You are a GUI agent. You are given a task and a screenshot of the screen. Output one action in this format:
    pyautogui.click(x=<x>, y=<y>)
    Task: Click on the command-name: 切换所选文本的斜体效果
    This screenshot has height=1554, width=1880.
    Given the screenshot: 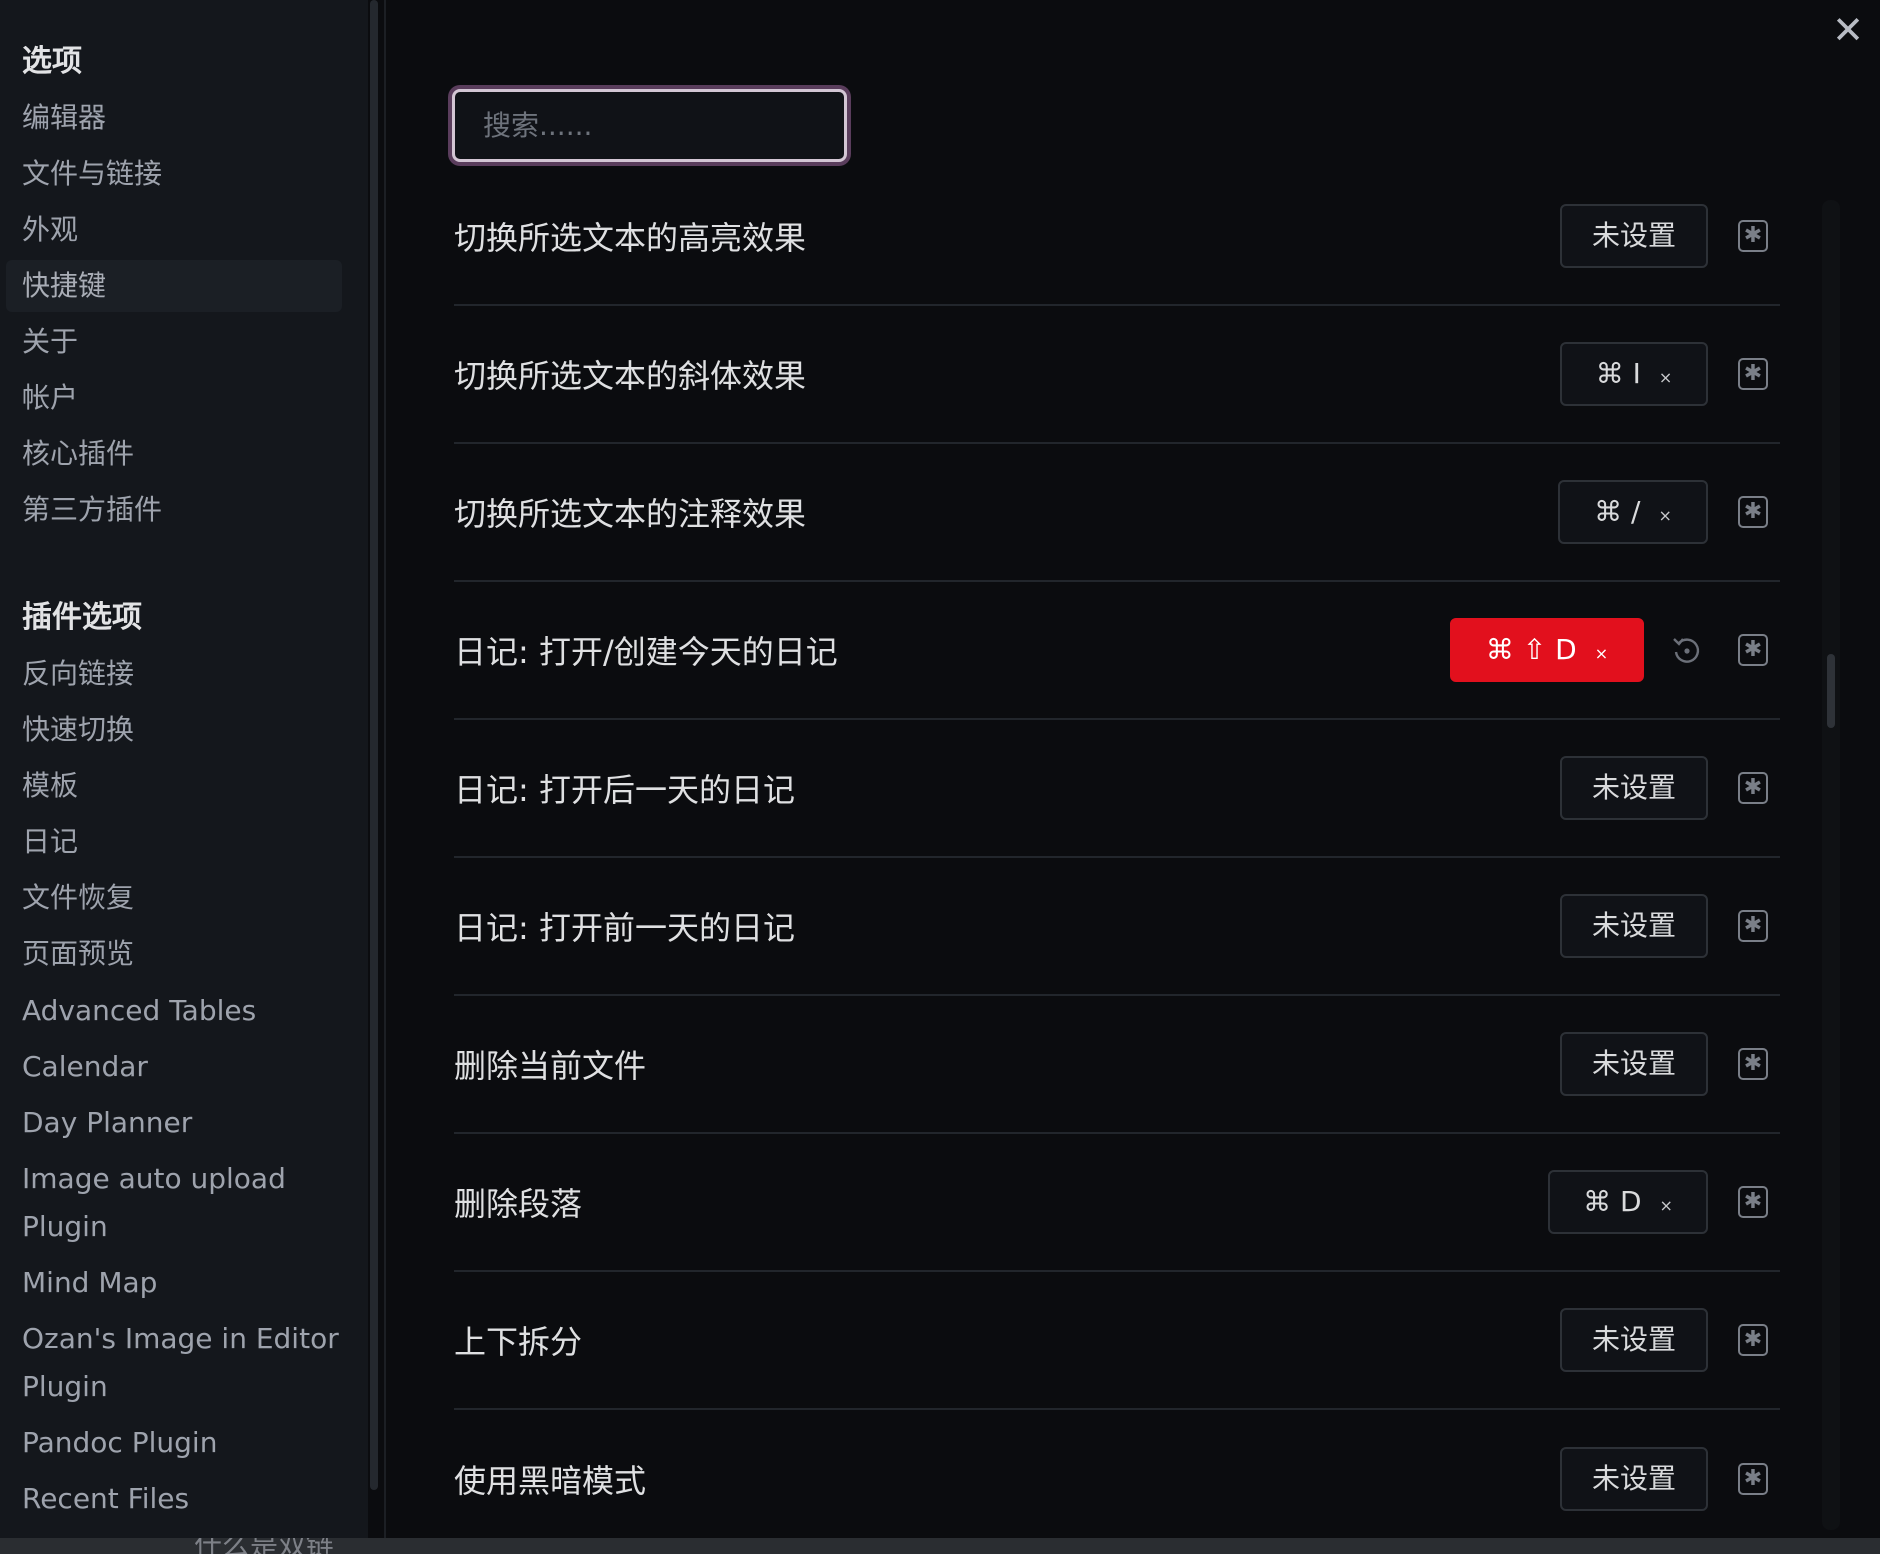 What is the action you would take?
    pyautogui.click(x=630, y=376)
    